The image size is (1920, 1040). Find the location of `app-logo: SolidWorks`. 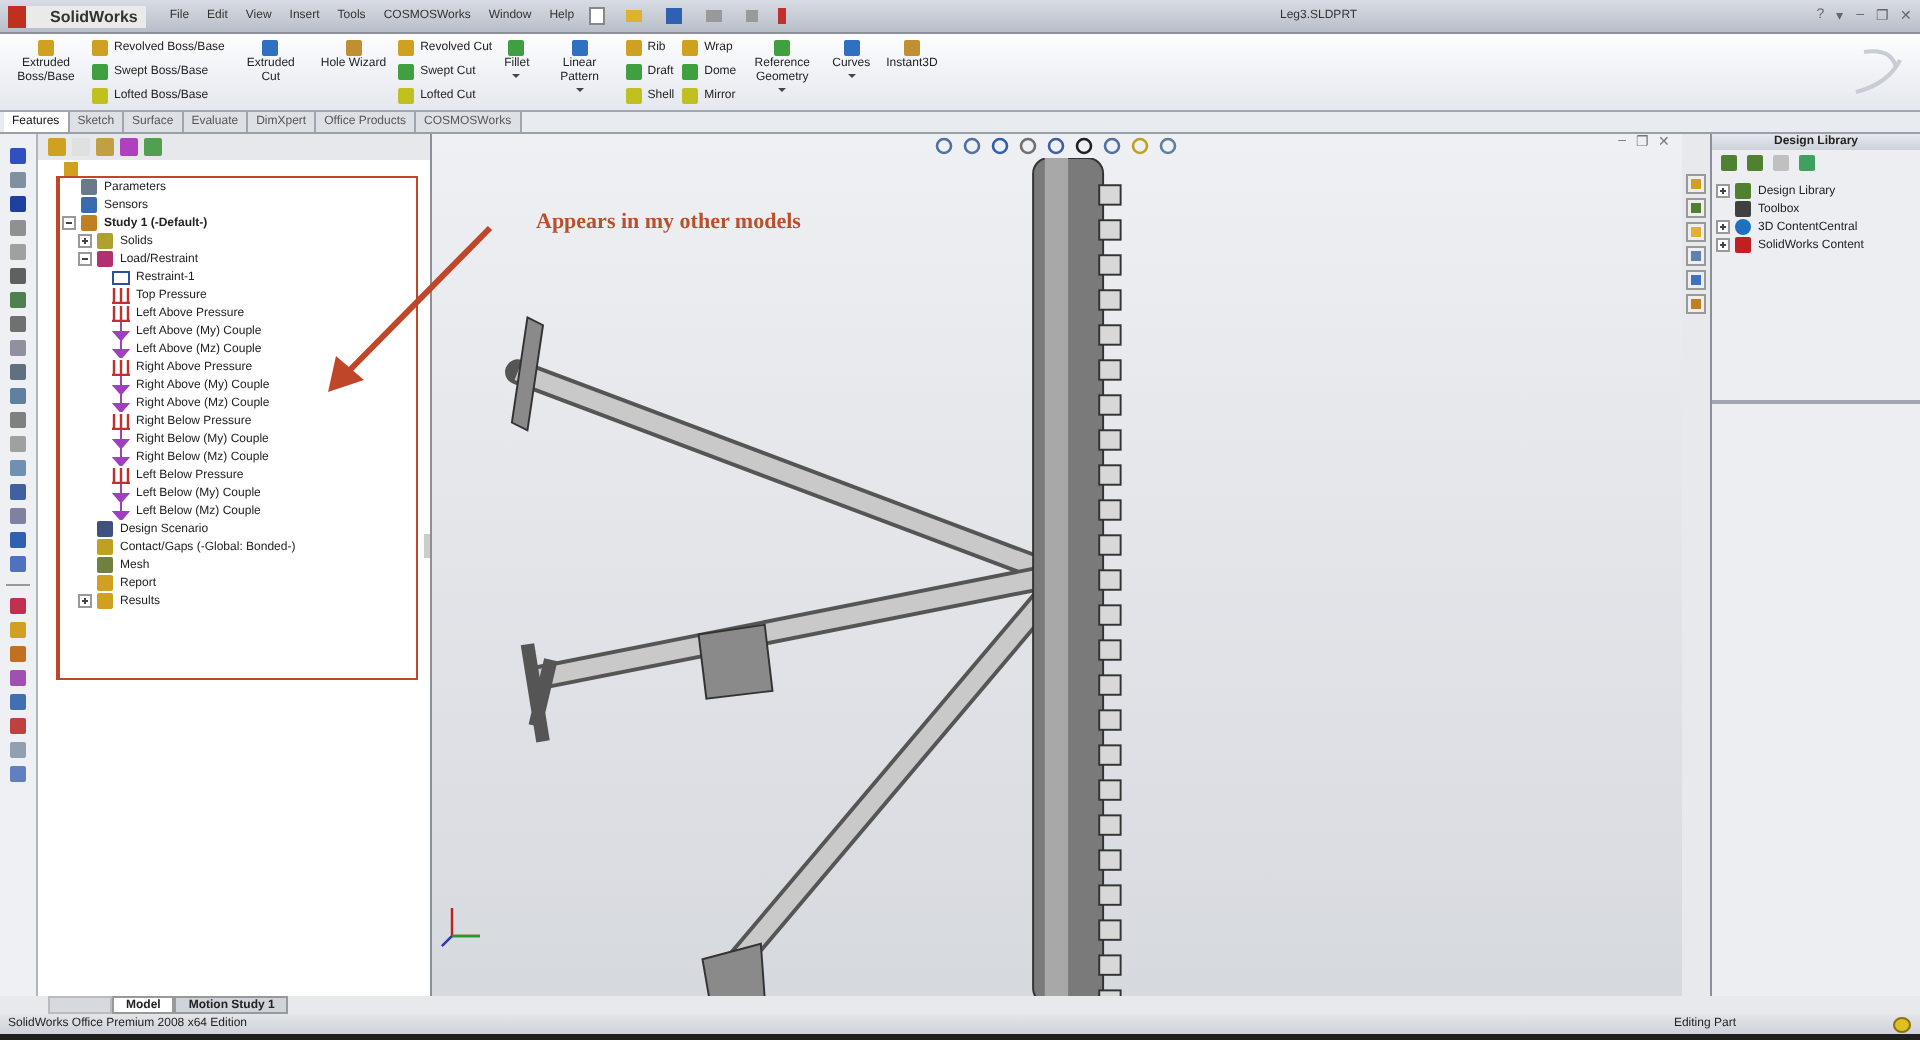

app-logo: SolidWorks is located at coordinates (77, 16).